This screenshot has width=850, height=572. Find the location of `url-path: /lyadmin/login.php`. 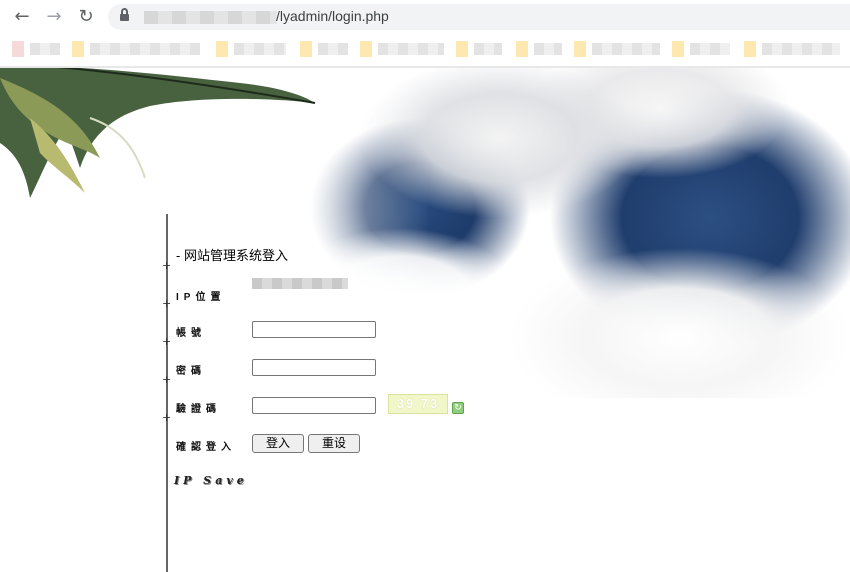

url-path: /lyadmin/login.php is located at coordinates (332, 16).